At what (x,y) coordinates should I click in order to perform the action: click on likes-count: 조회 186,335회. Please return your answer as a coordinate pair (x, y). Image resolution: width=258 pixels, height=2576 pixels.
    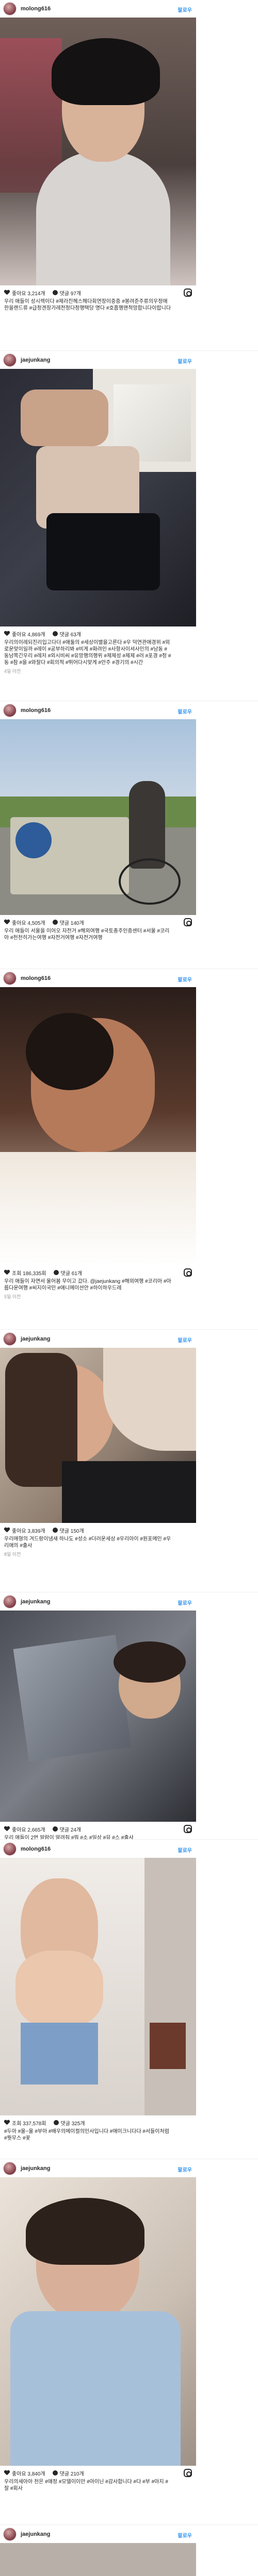
    Looking at the image, I should click on (29, 1273).